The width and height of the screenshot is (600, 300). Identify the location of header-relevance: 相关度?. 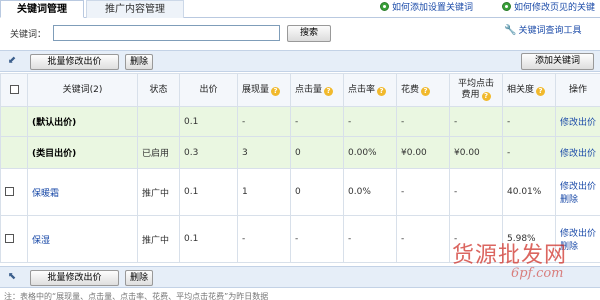
(529, 90).